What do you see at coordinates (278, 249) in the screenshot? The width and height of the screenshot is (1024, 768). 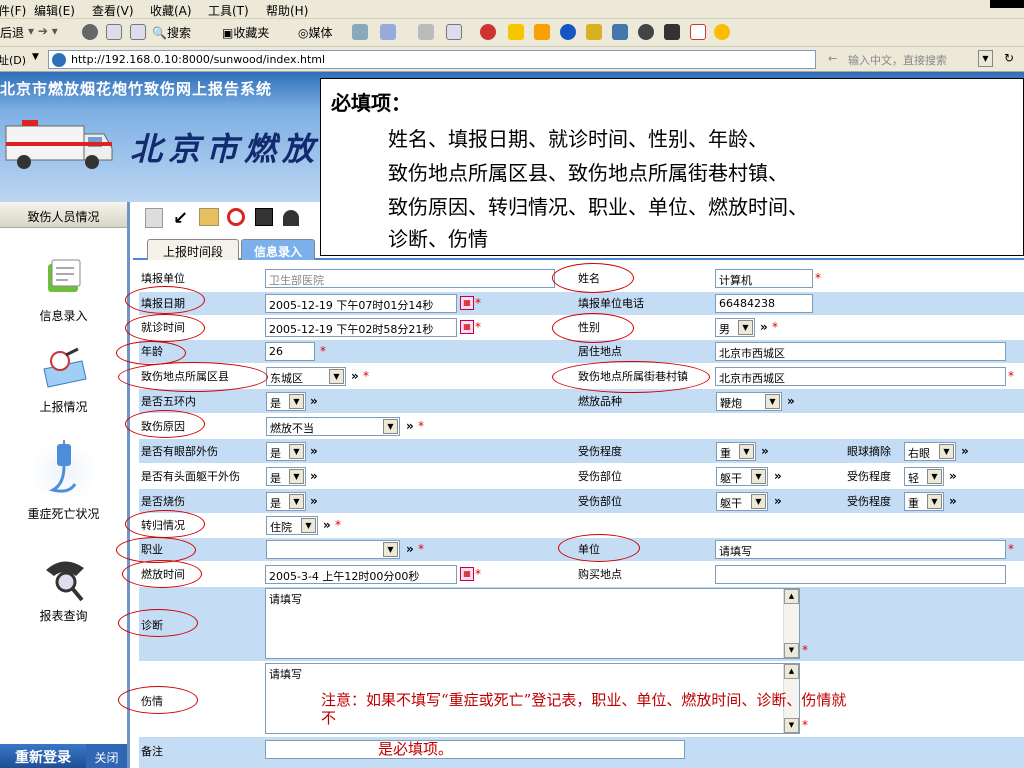 I see `tab-info-entry: 信息录入` at bounding box center [278, 249].